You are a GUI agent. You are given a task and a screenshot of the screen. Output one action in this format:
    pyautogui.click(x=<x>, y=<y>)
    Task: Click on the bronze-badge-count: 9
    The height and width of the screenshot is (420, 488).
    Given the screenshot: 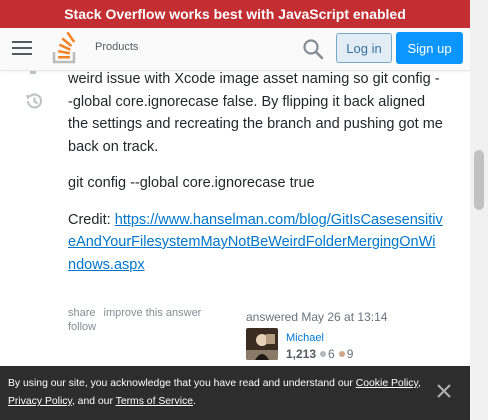 What is the action you would take?
    pyautogui.click(x=350, y=354)
    